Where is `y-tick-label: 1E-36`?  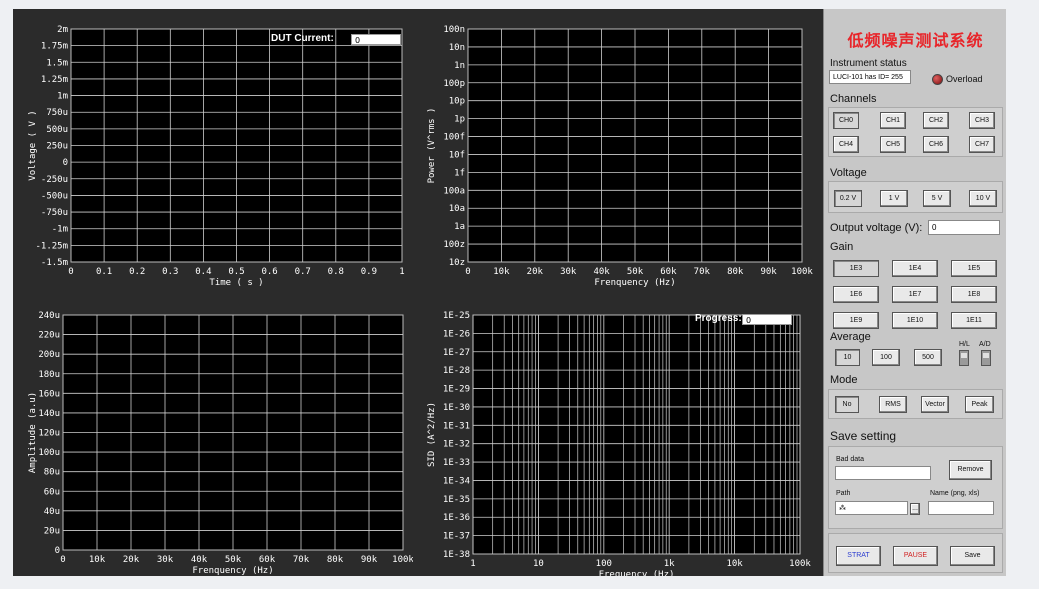 y-tick-label: 1E-36 is located at coordinates (456, 518).